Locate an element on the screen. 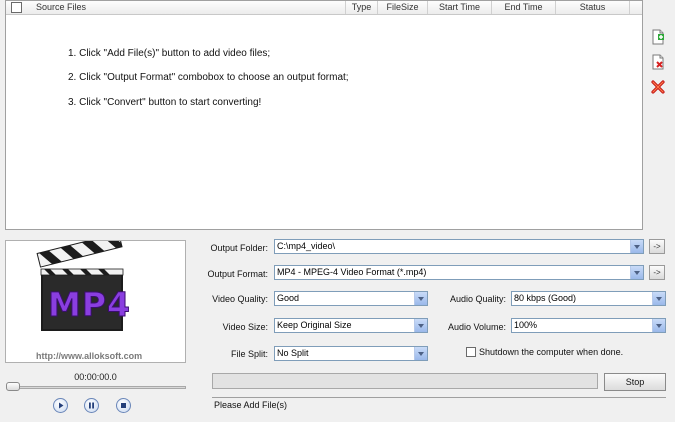 This screenshot has width=675, height=422. remove-file-button is located at coordinates (658, 62).